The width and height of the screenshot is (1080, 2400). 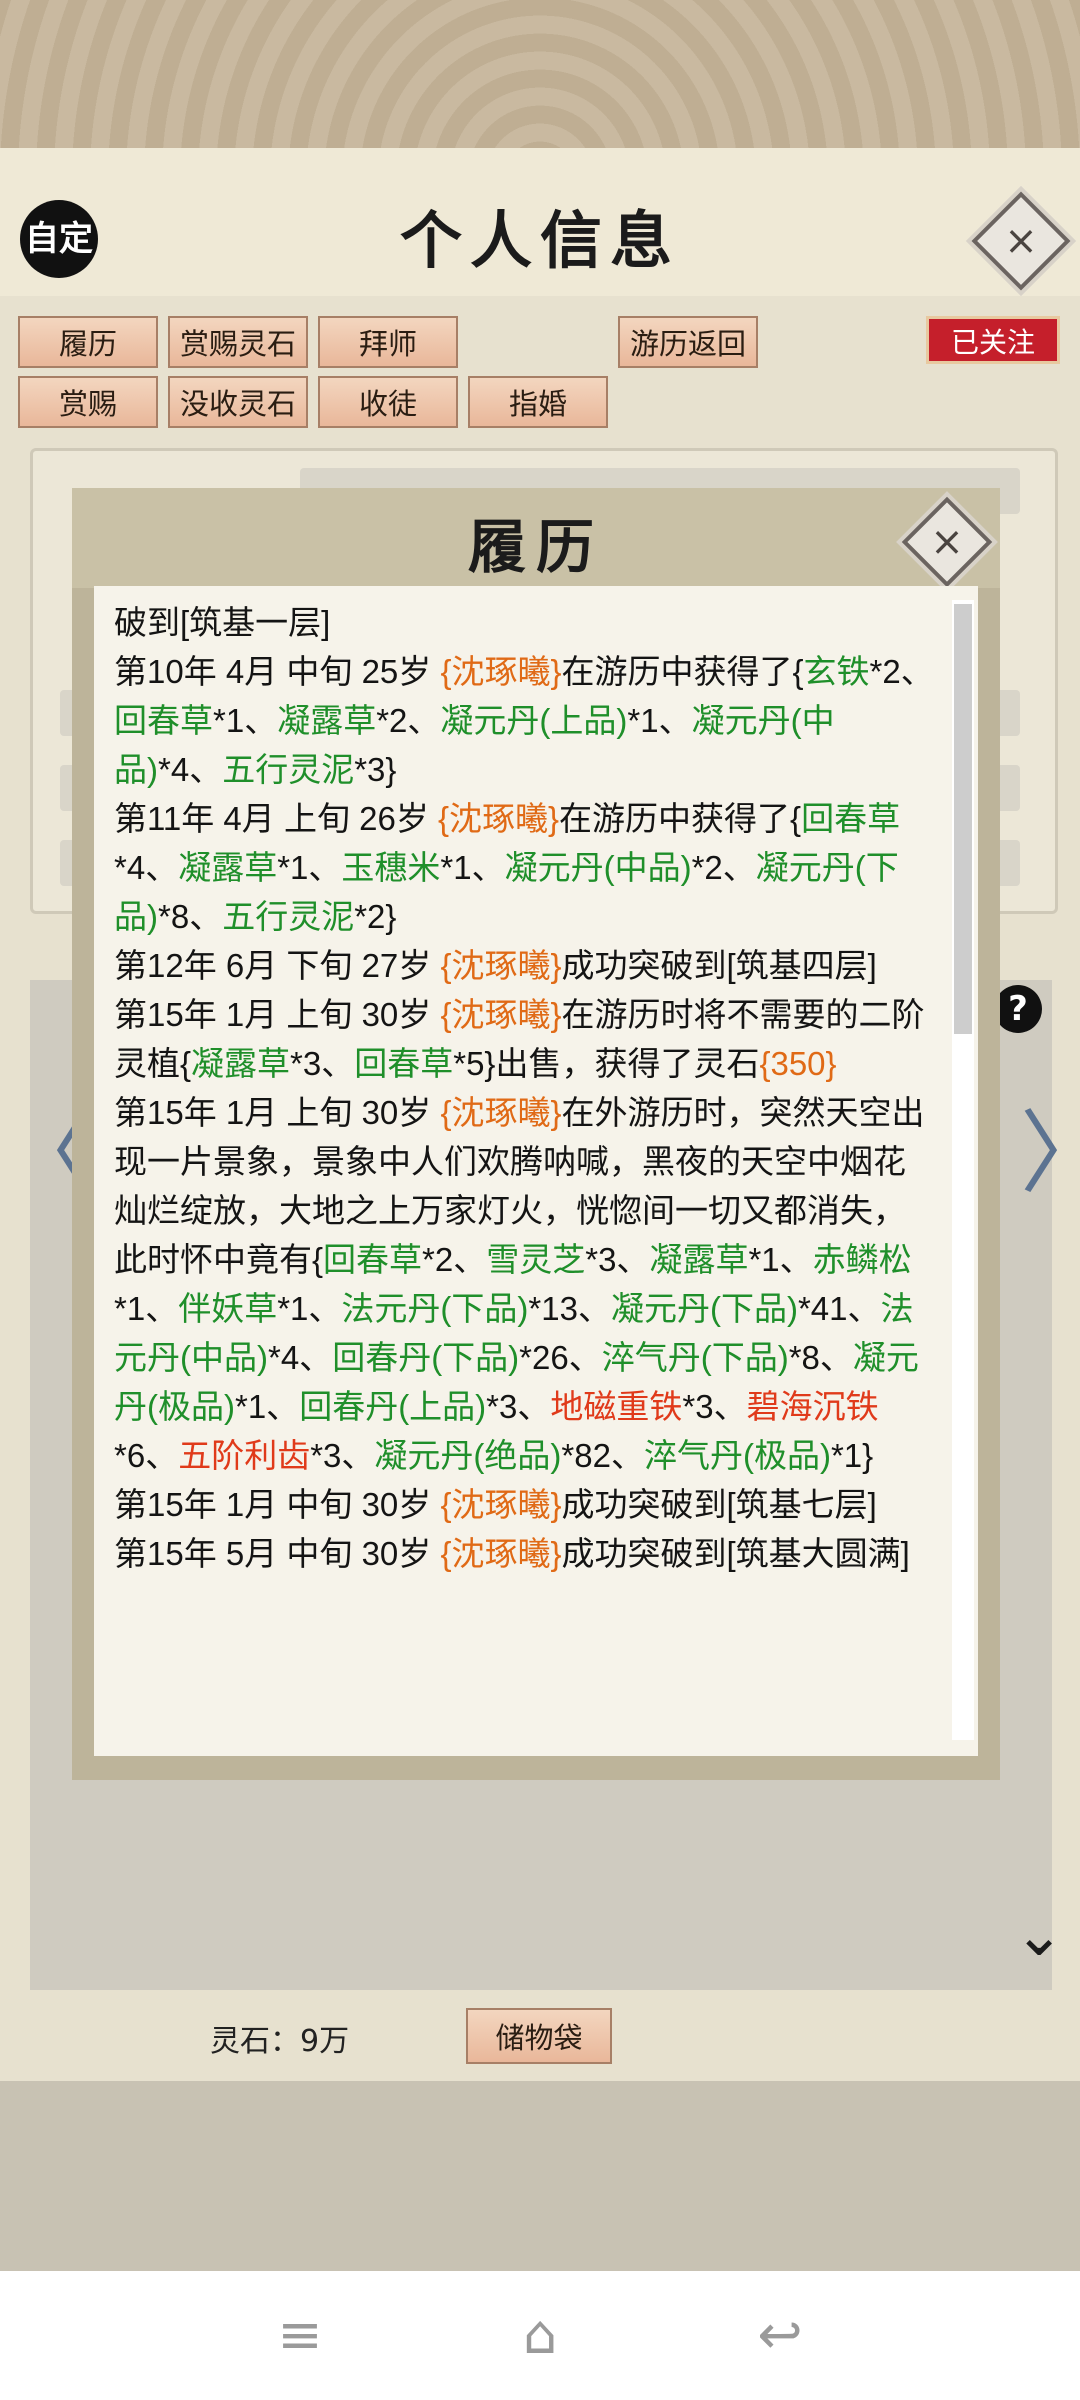 What do you see at coordinates (244, 1455) in the screenshot?
I see `history-entry-text: 五阶利齿` at bounding box center [244, 1455].